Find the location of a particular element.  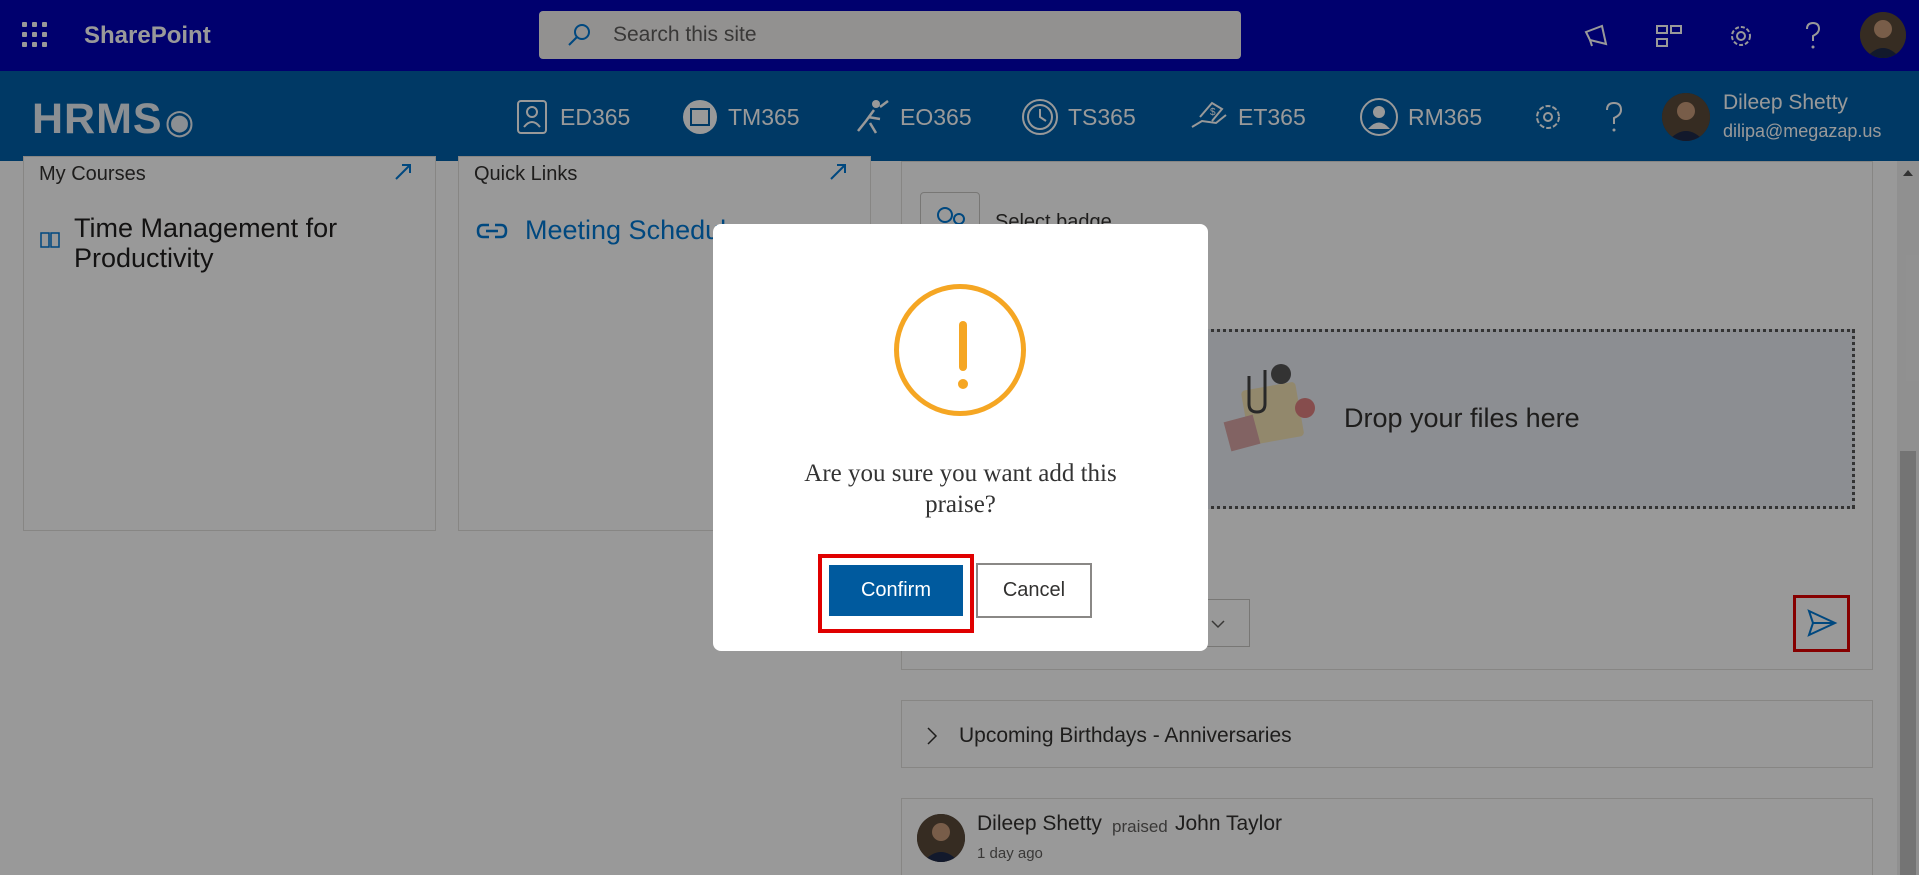

confirm-button: Confirm is located at coordinates (896, 590).